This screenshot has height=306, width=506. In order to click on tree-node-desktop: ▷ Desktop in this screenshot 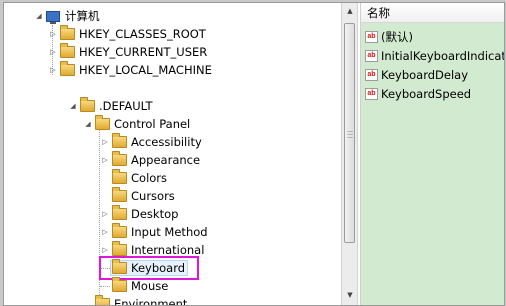, I will do `click(139, 214)`.